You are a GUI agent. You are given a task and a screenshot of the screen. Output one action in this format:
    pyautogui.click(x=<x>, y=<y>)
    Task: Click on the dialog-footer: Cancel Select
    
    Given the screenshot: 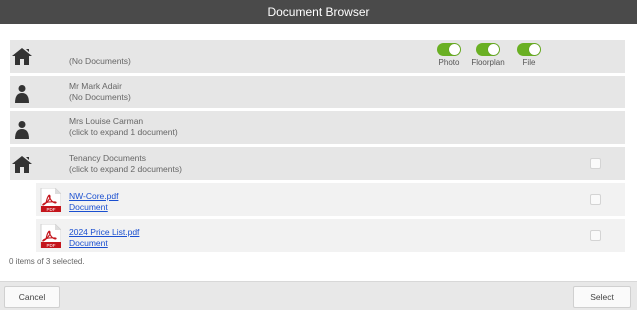 What is the action you would take?
    pyautogui.click(x=318, y=295)
    